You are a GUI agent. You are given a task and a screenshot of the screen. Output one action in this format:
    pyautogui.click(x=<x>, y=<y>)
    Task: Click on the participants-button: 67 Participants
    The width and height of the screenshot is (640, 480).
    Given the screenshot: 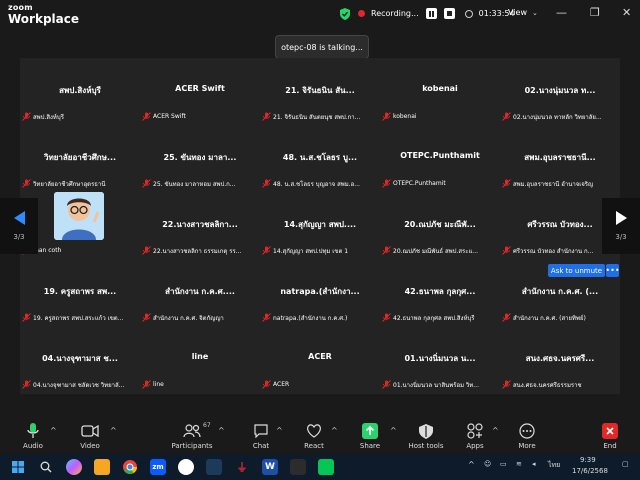 What is the action you would take?
    pyautogui.click(x=192, y=436)
    